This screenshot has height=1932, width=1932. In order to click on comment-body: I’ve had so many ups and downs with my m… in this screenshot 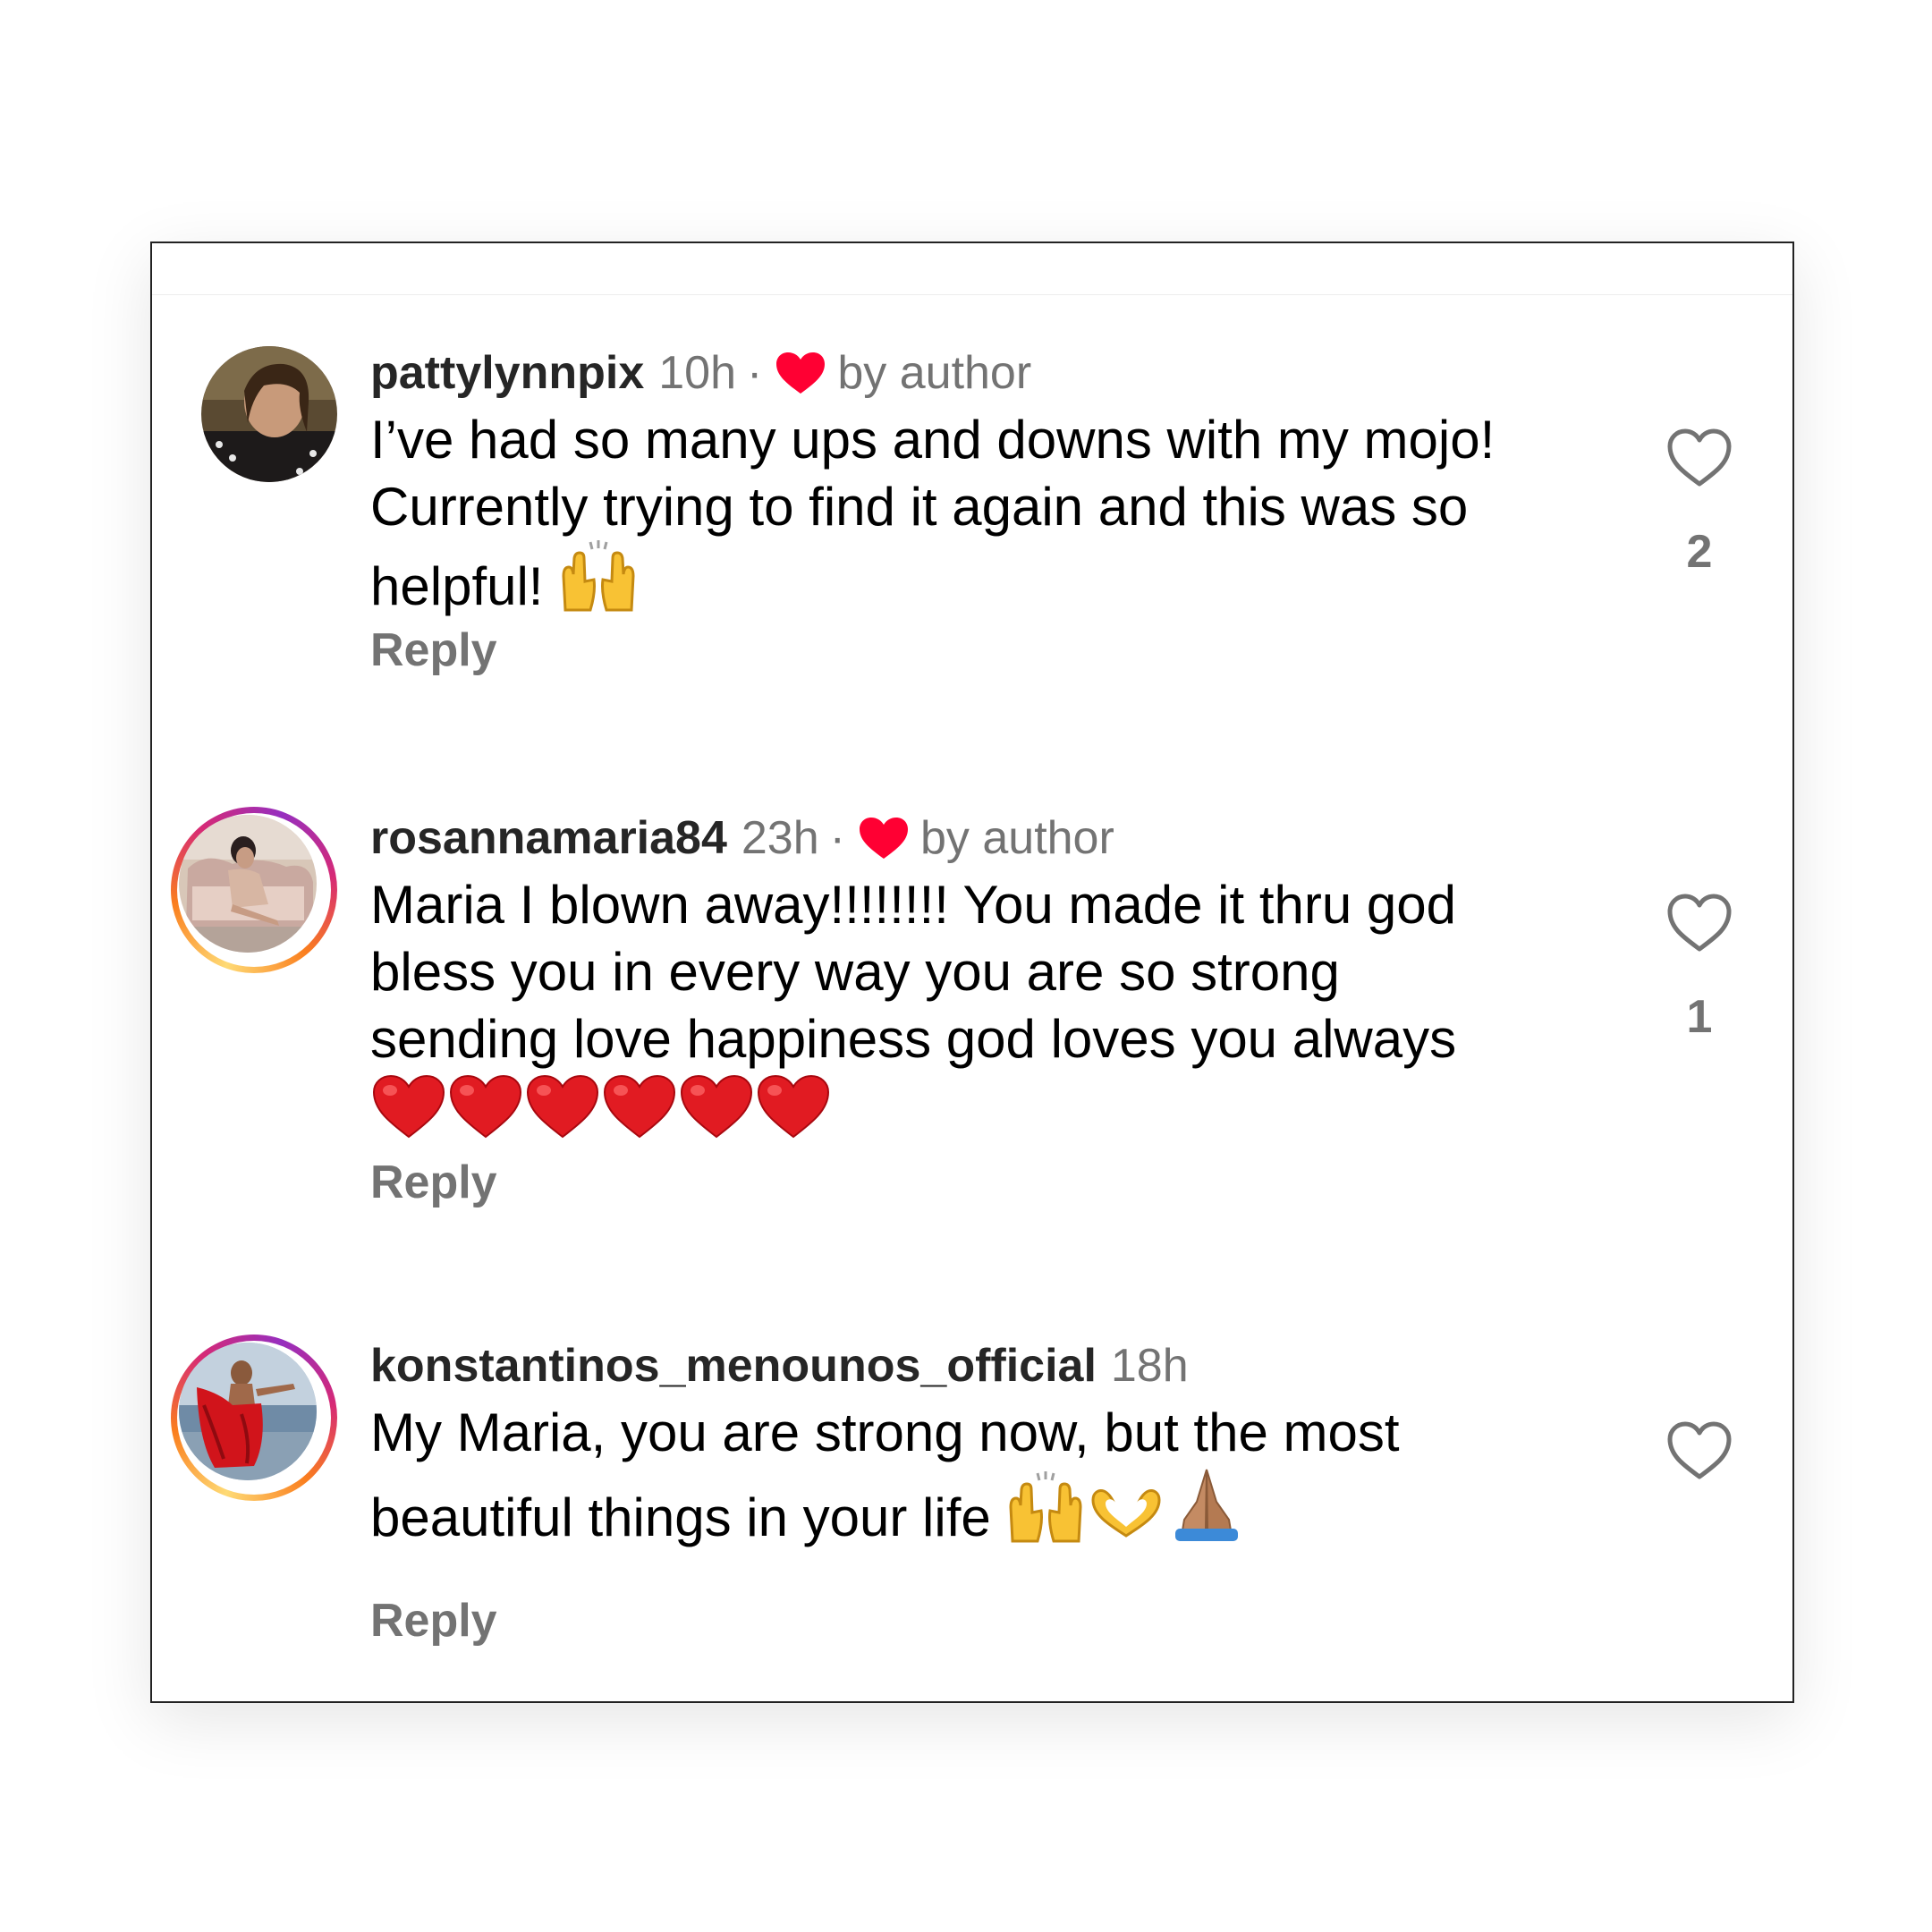, I will do `click(940, 513)`.